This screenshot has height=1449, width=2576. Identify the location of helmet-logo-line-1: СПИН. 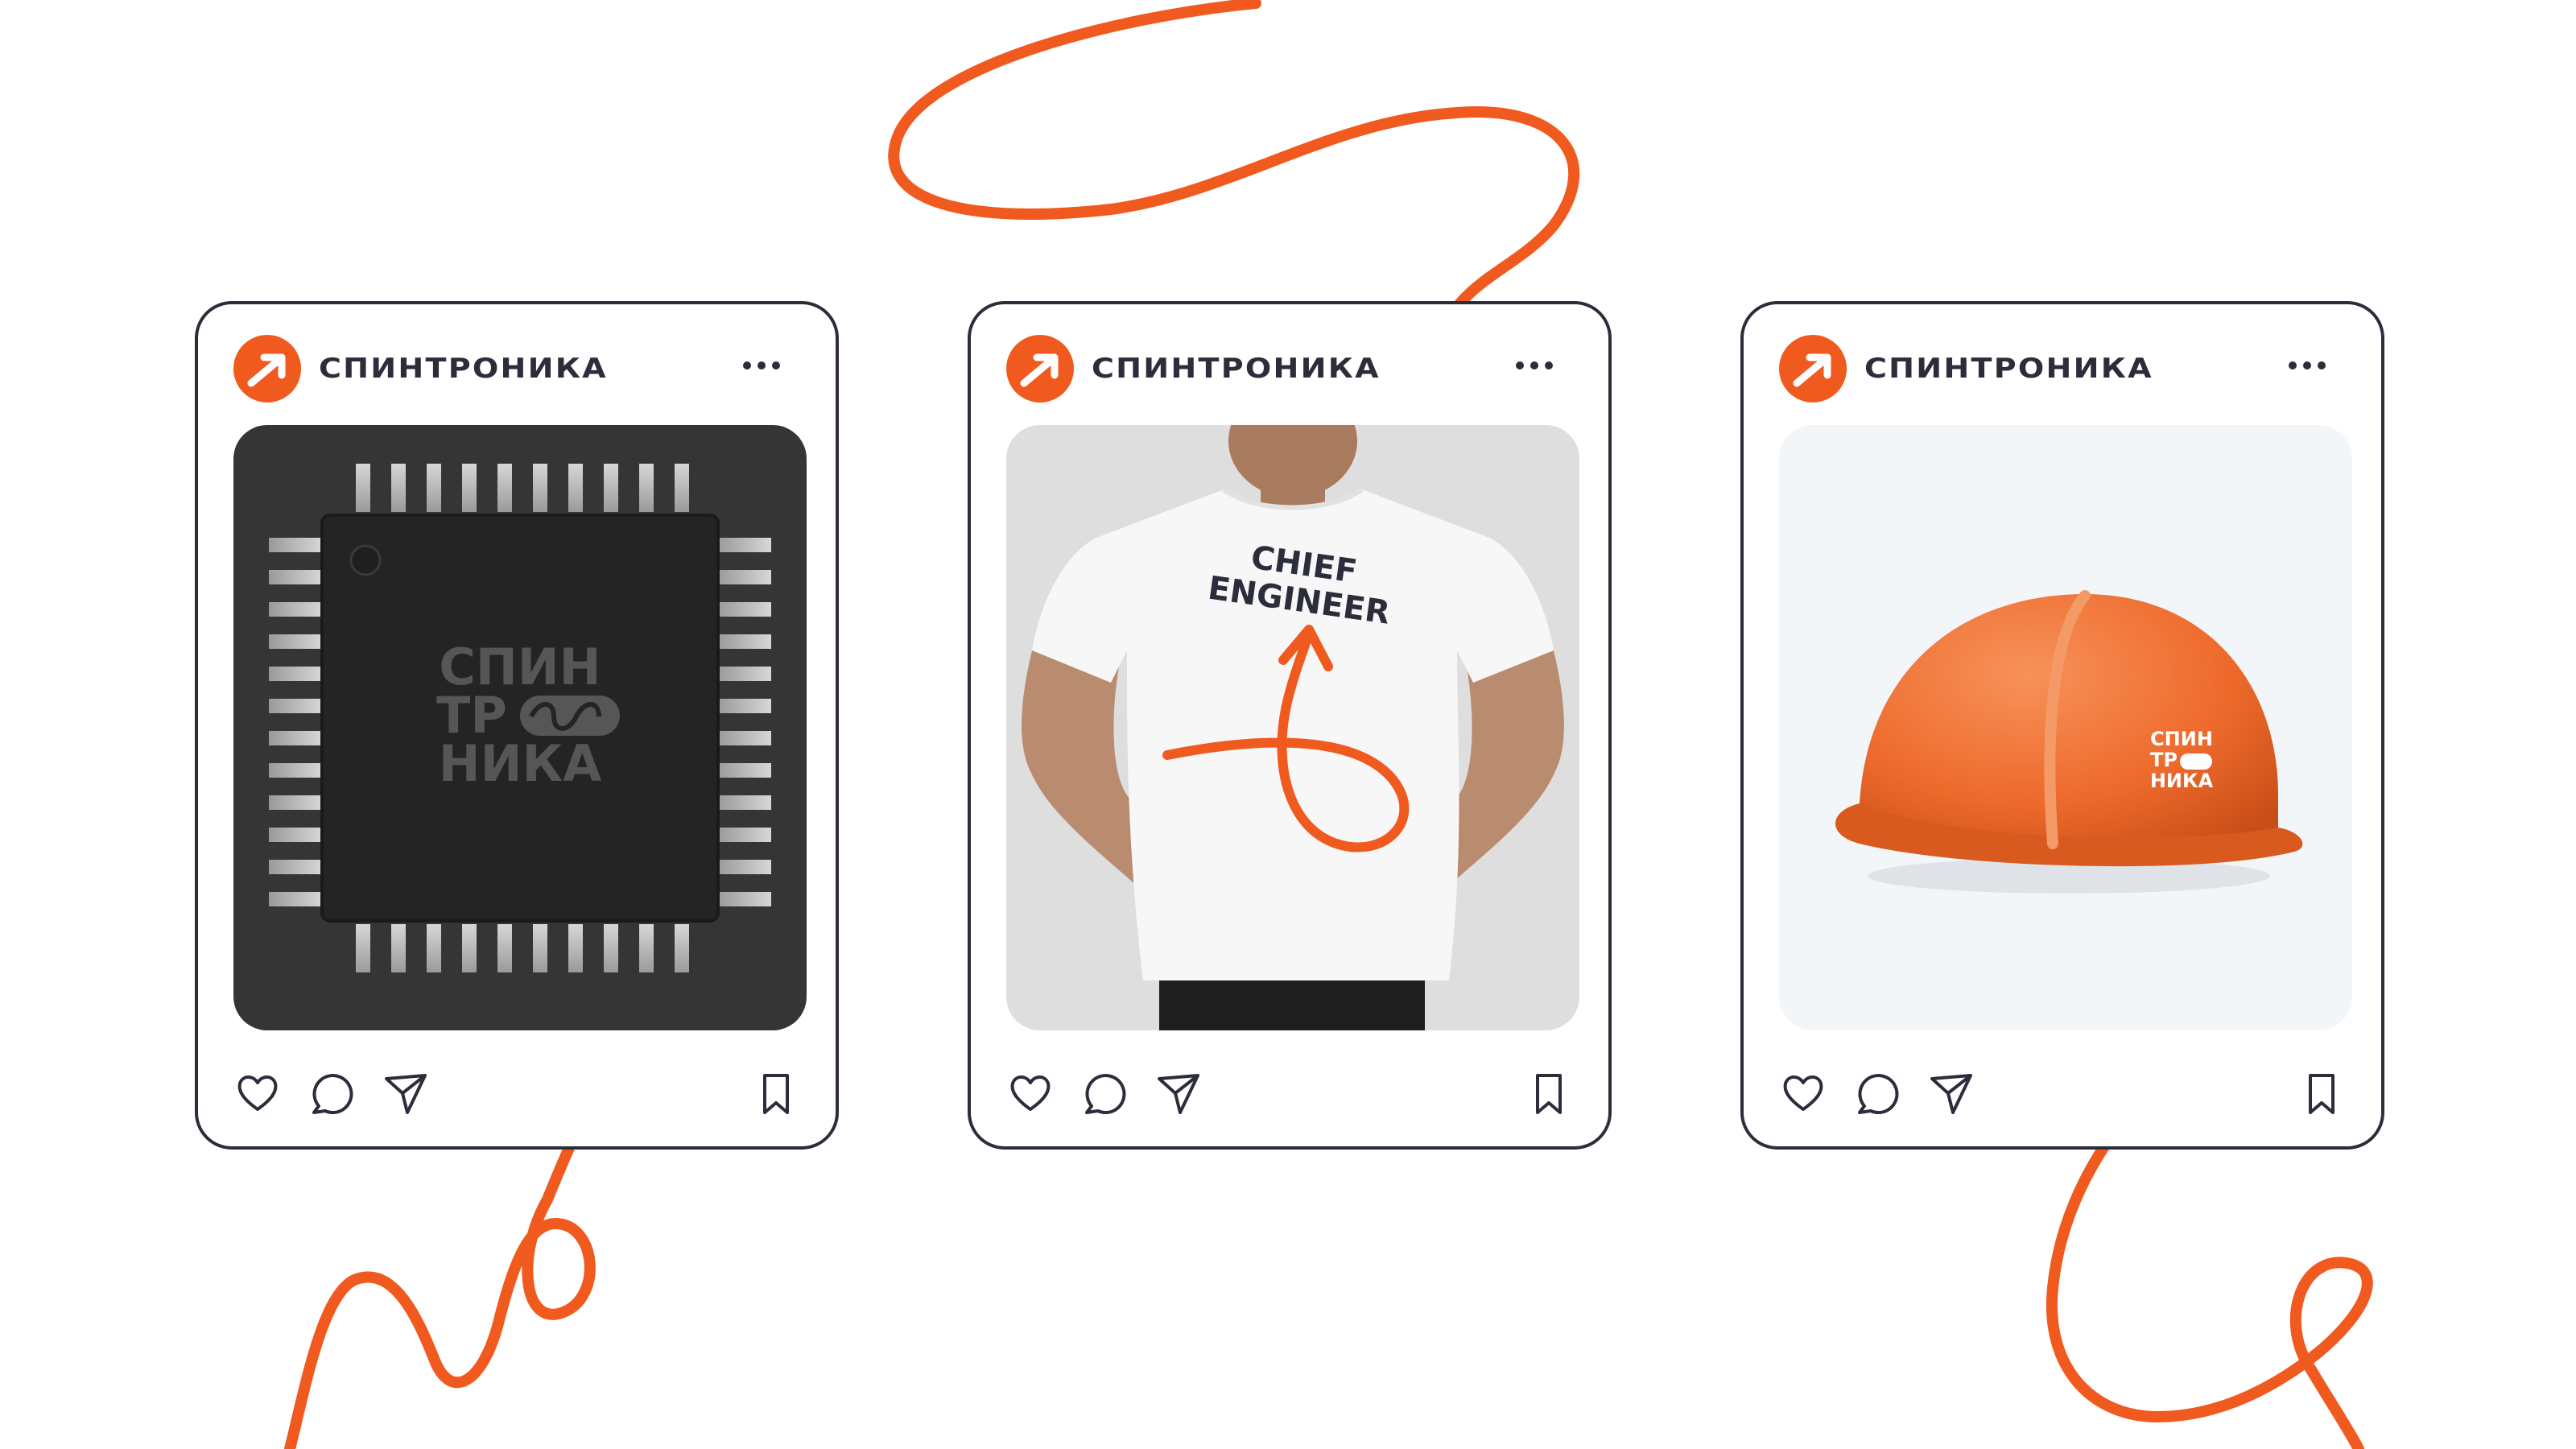
(2181, 739).